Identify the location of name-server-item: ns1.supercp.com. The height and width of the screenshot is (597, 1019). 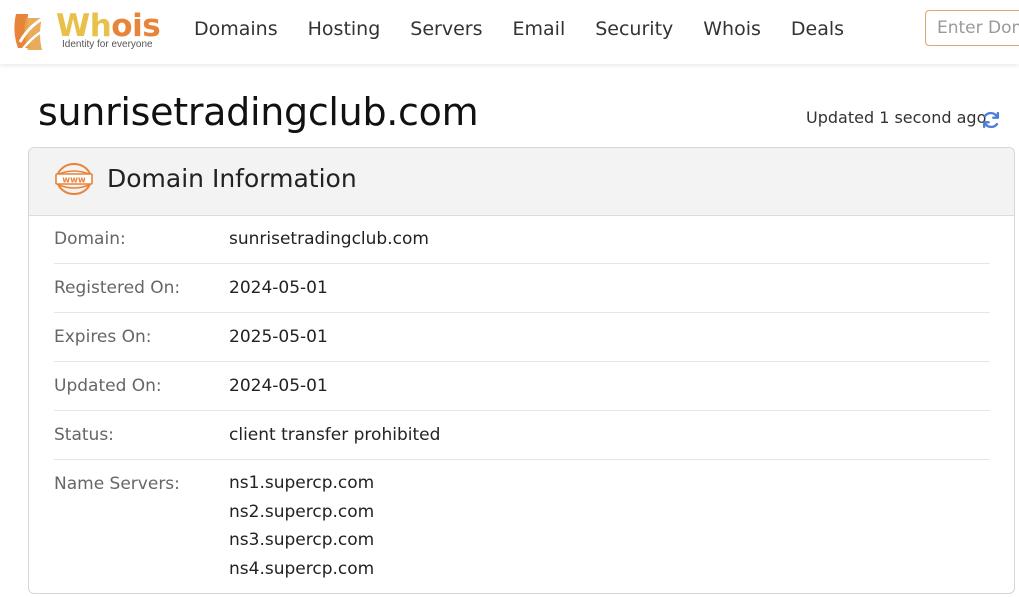
(302, 483).